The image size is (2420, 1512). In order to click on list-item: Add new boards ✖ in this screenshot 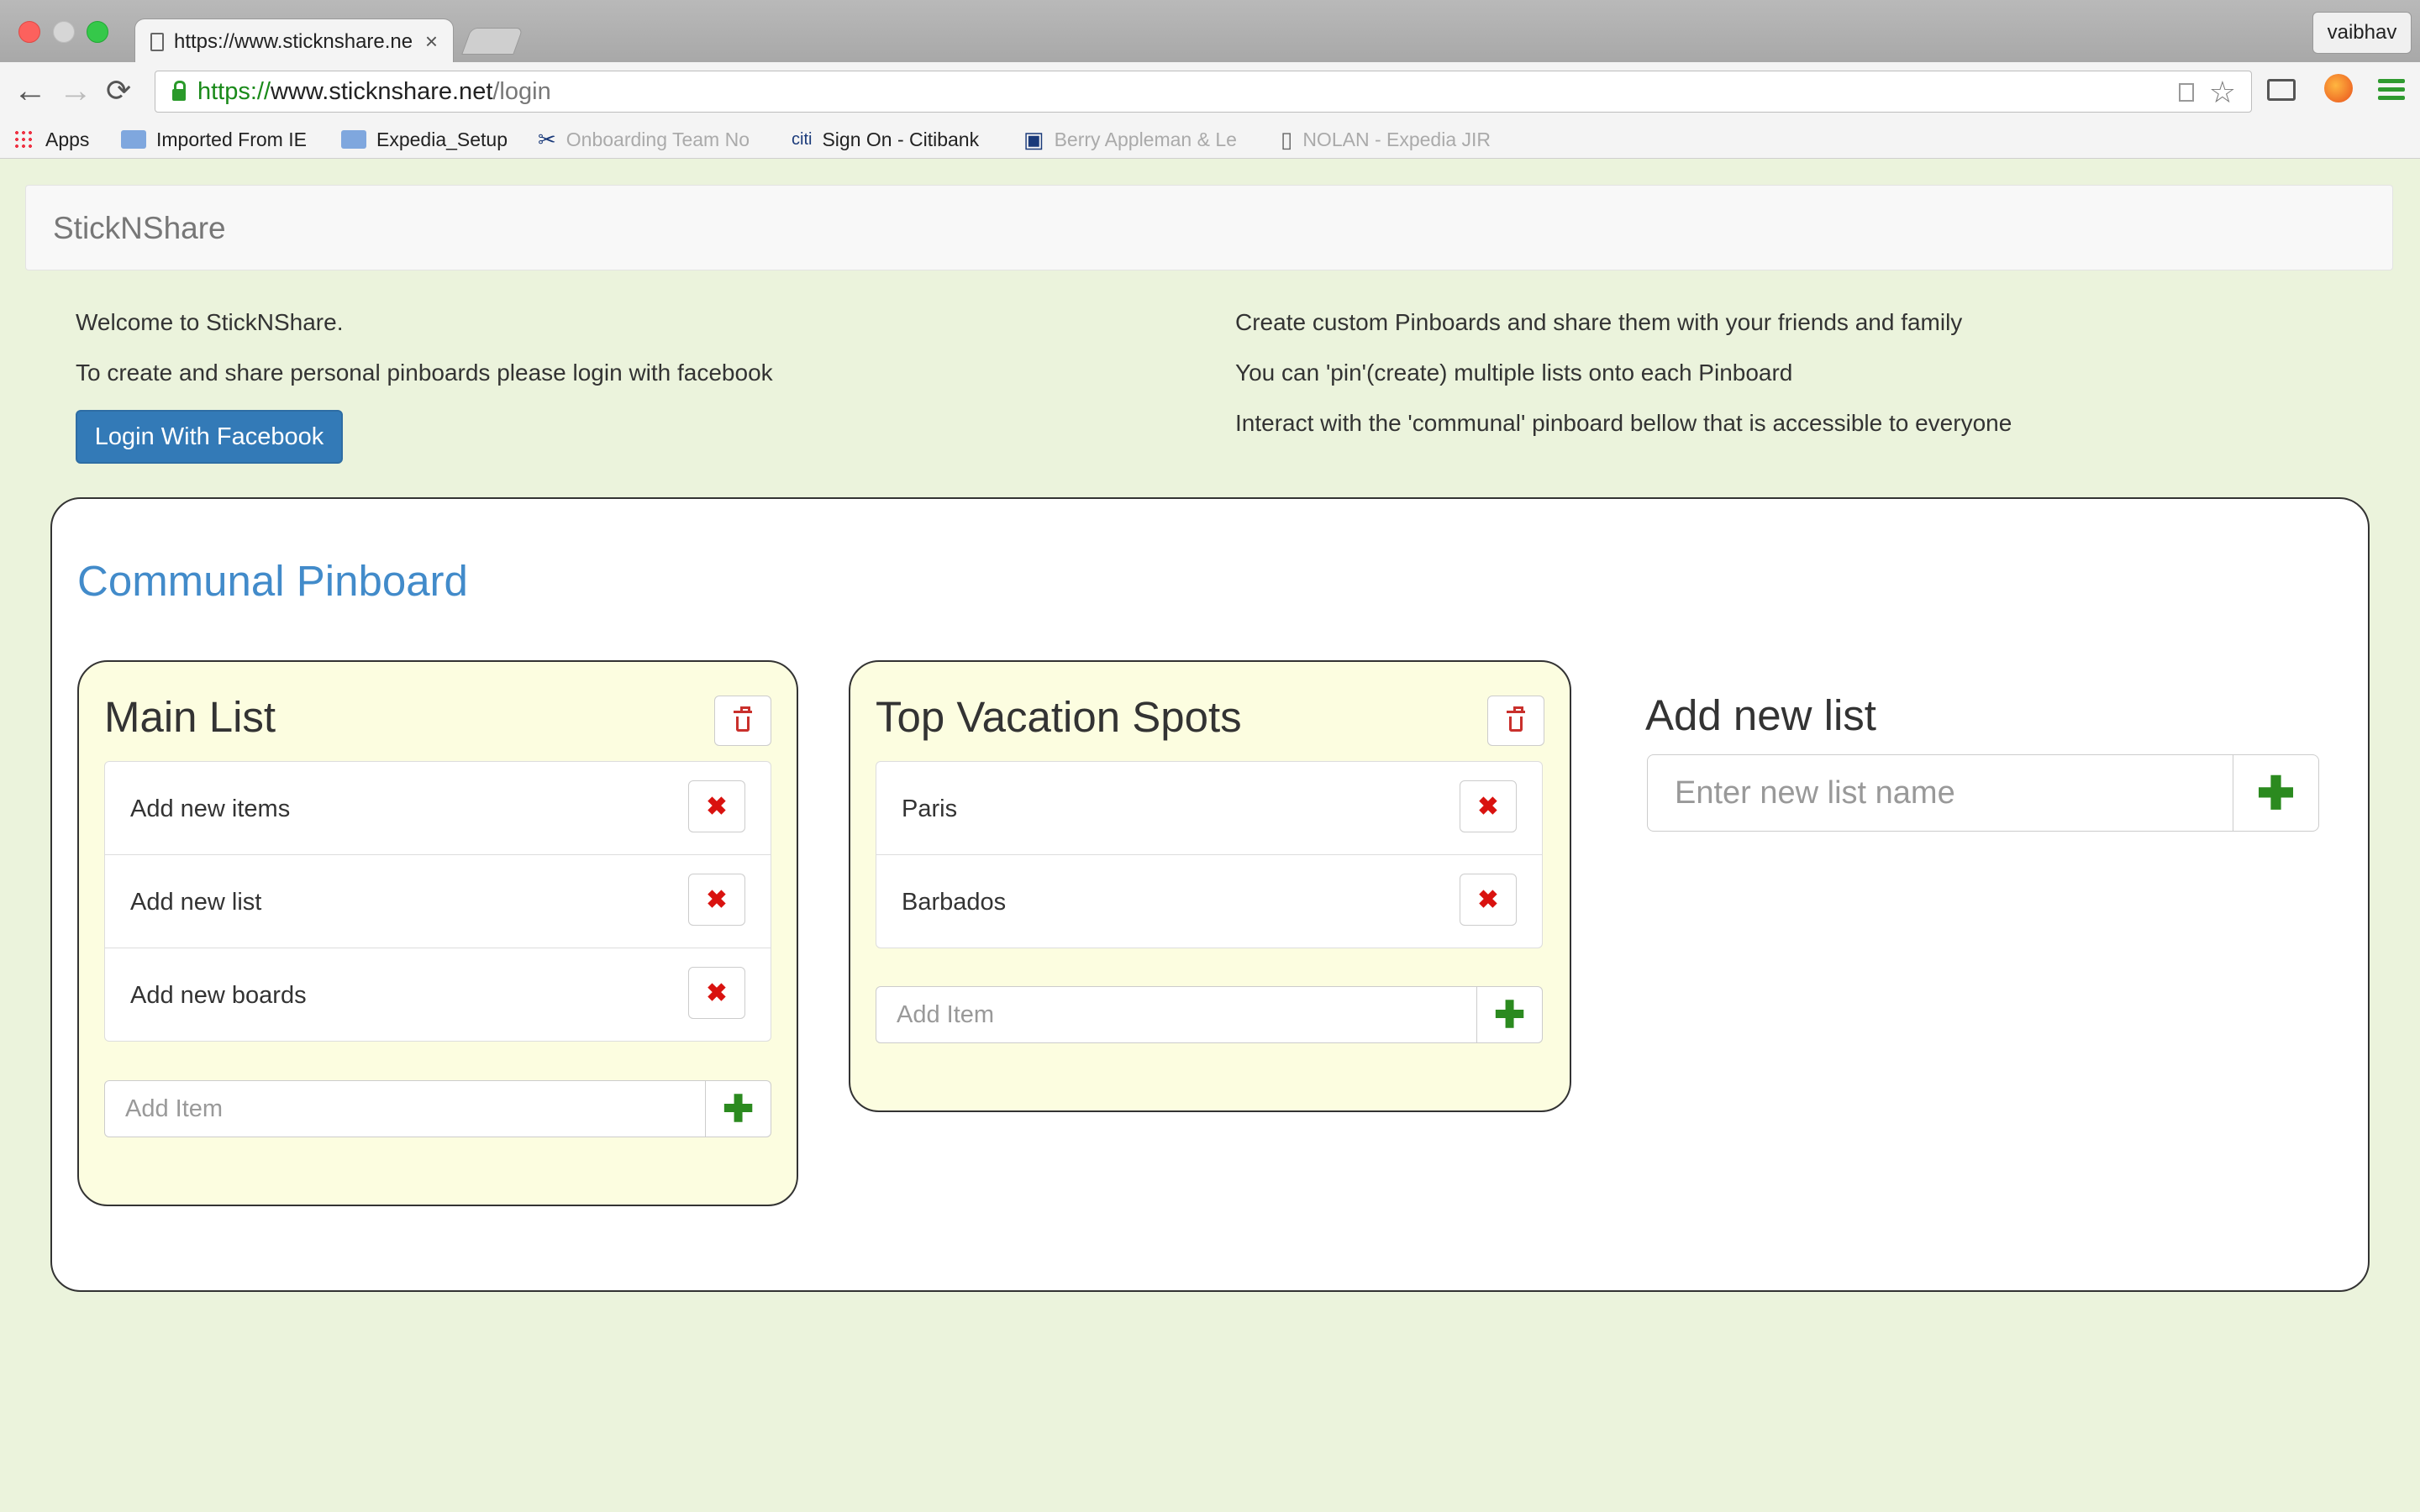, I will do `click(437, 995)`.